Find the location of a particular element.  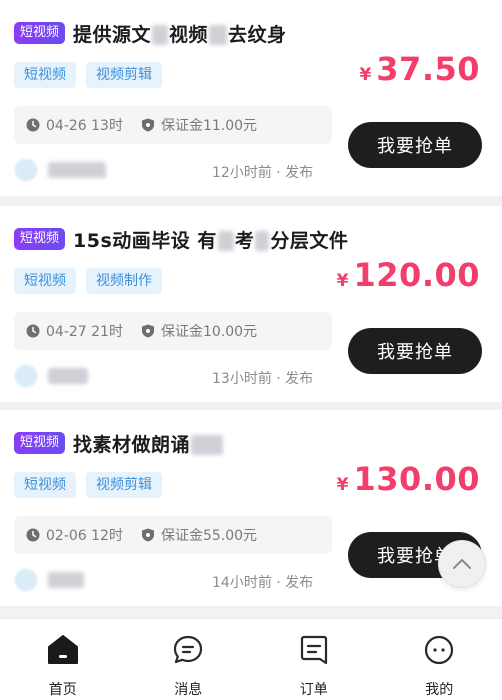

home-icon is located at coordinates (63, 650).